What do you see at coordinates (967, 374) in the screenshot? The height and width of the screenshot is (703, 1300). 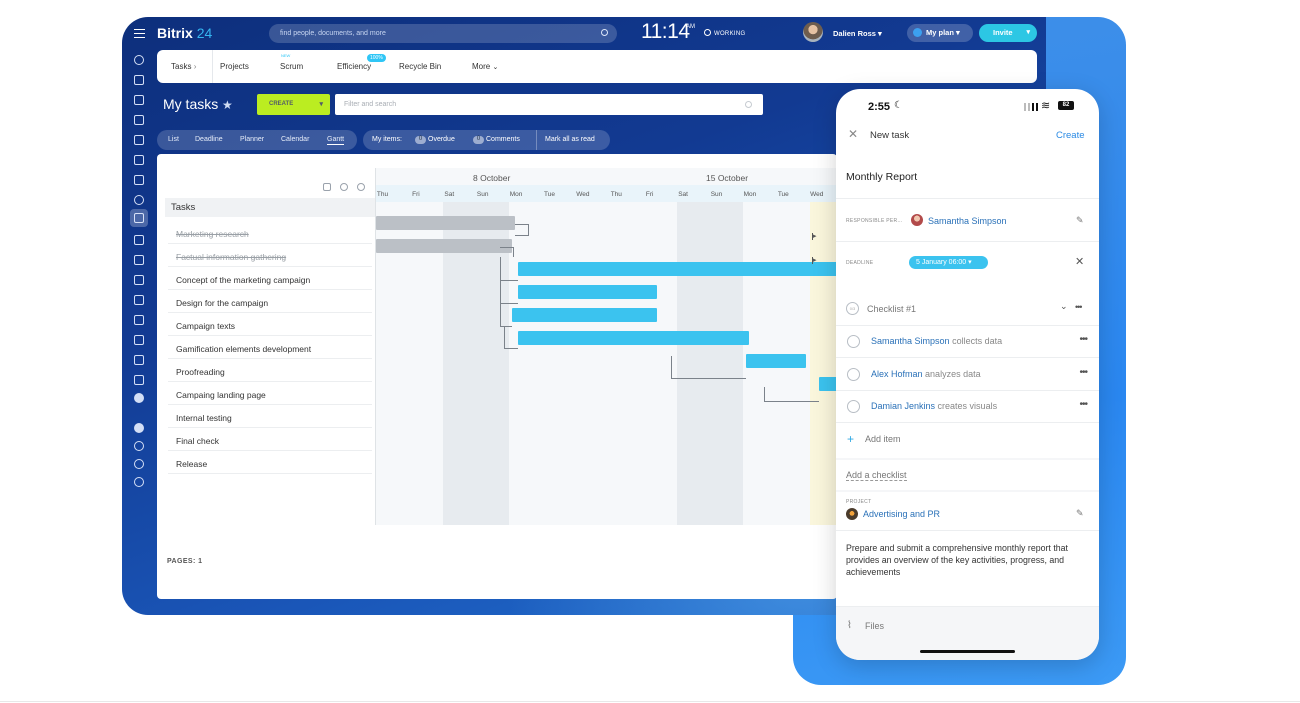 I see `checklist-item: Alex Hofman analyzes data •••` at bounding box center [967, 374].